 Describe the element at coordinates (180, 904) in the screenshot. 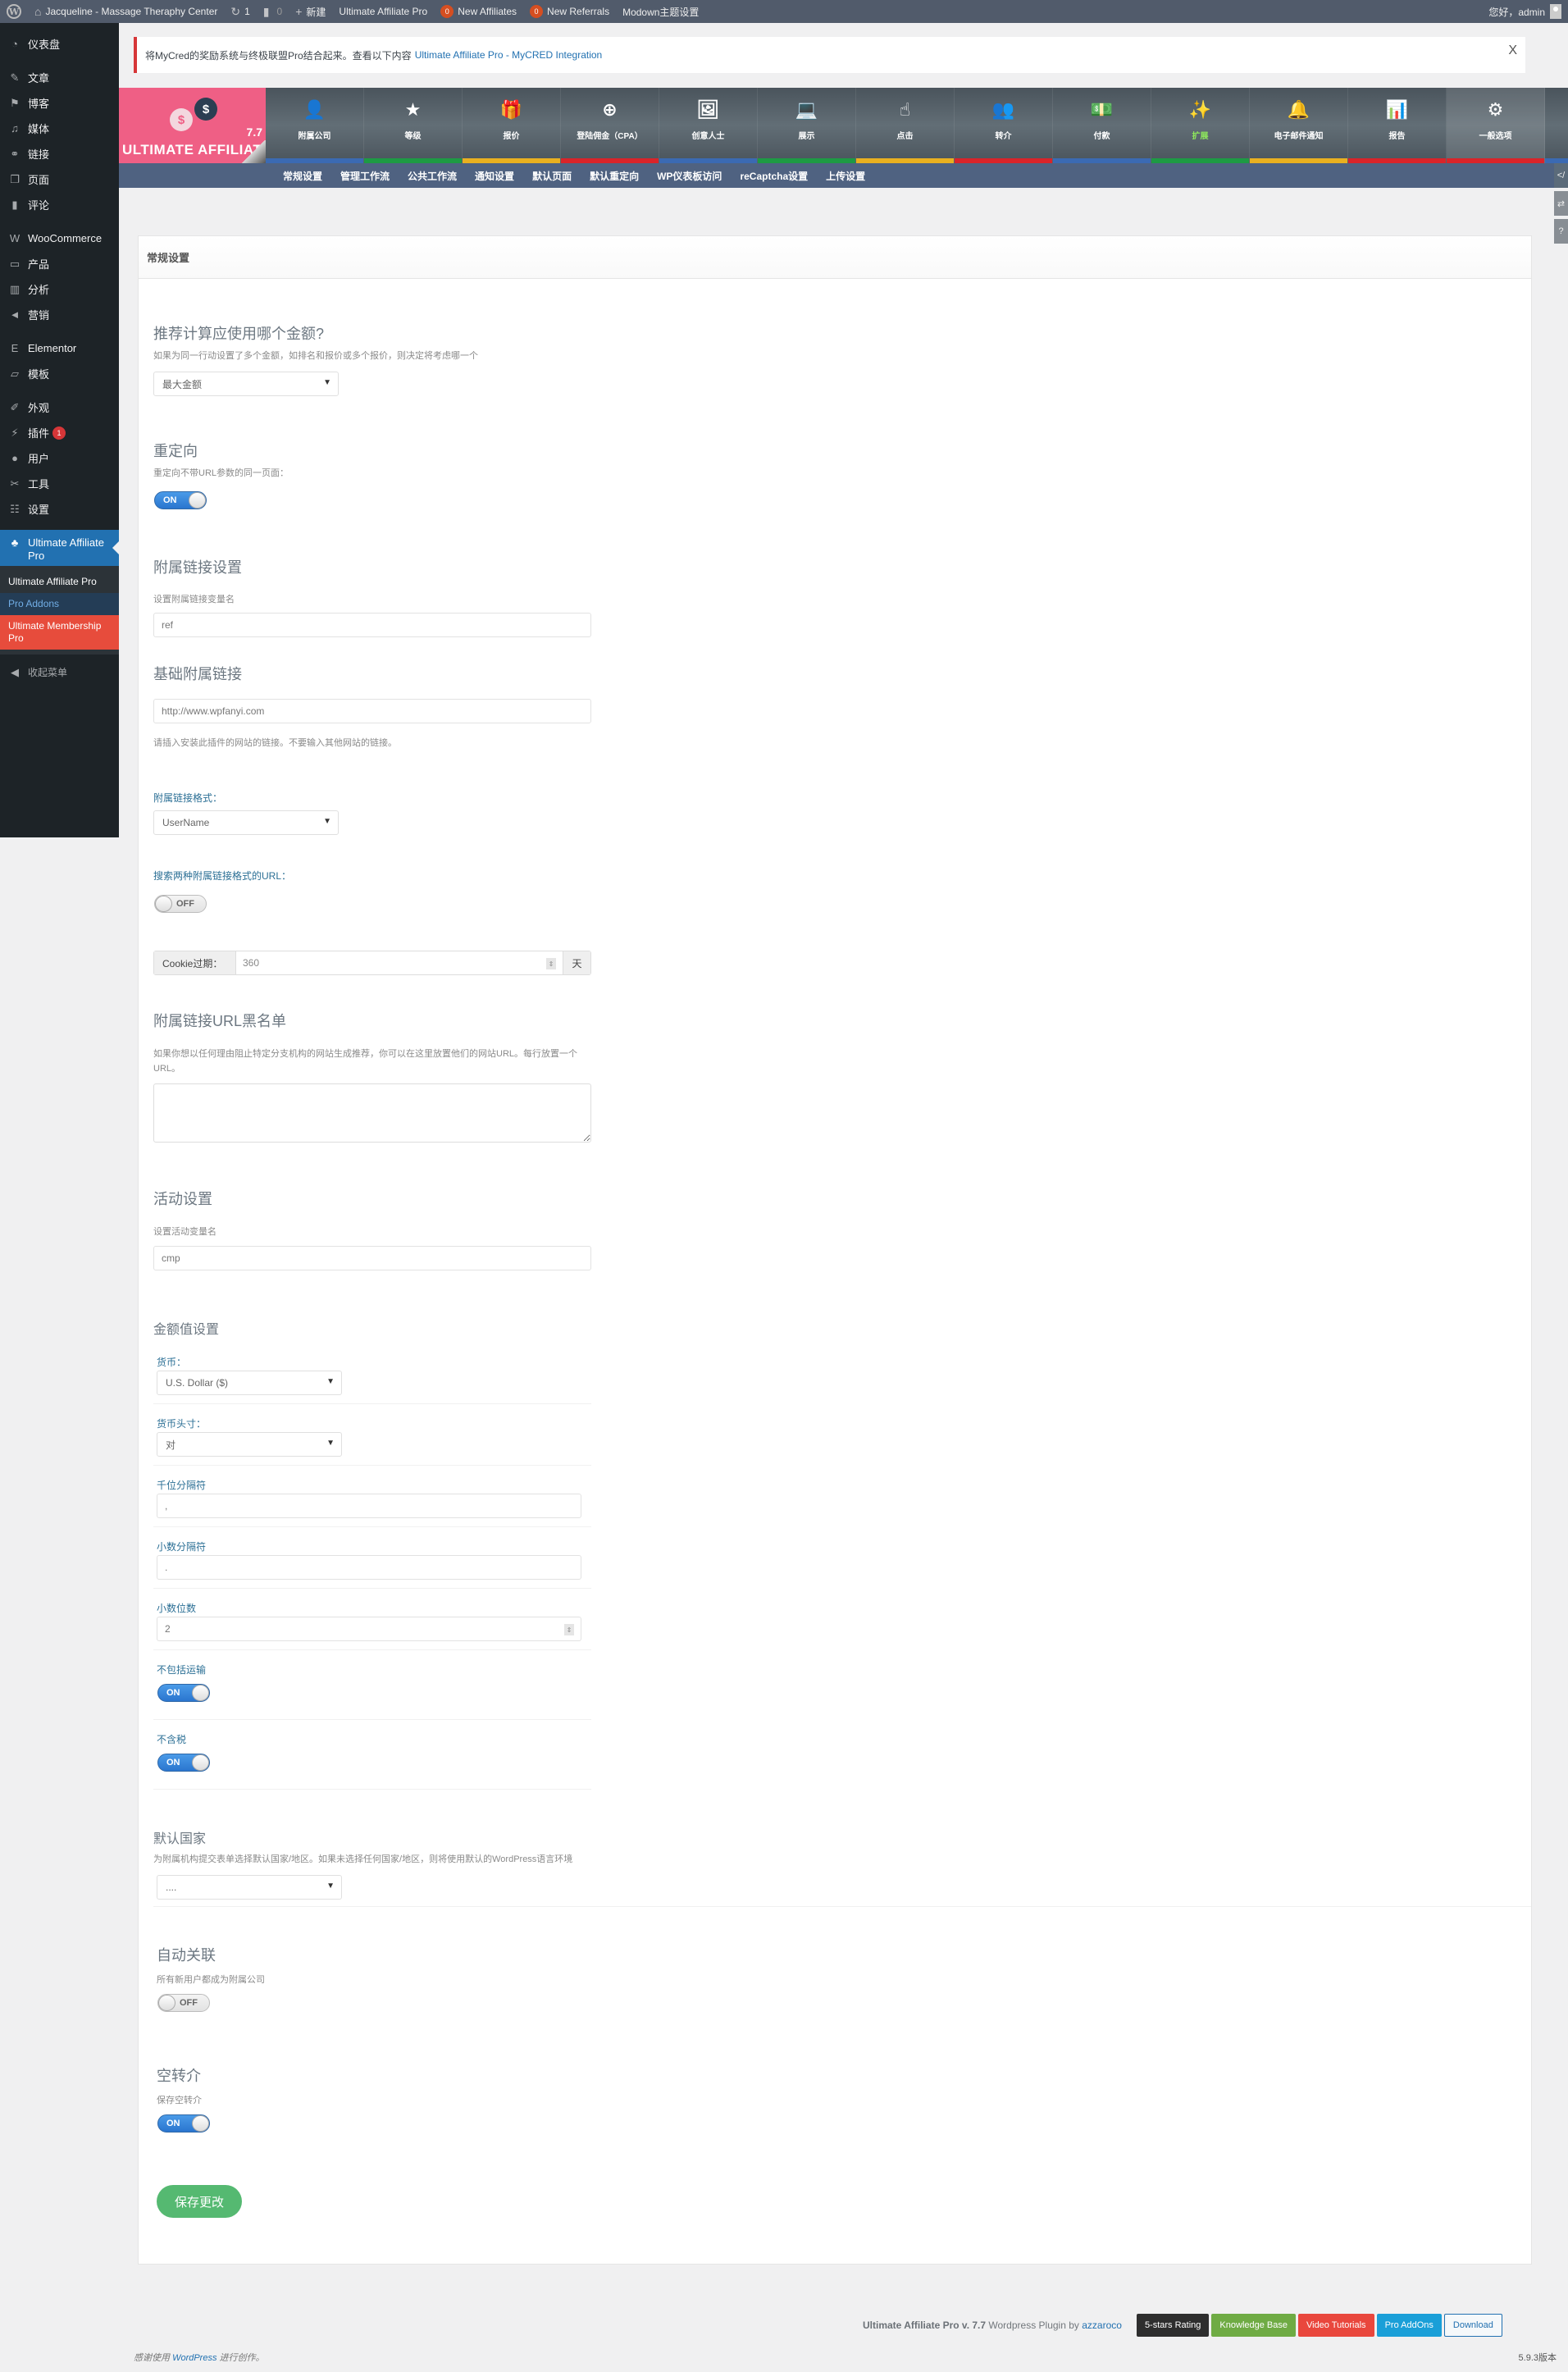

I see `search-both-toggle: OFF` at that location.